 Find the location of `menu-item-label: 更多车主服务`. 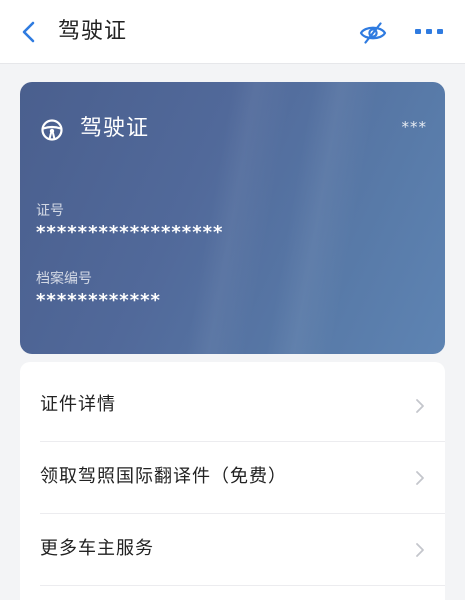

menu-item-label: 更多车主服务 is located at coordinates (97, 548).